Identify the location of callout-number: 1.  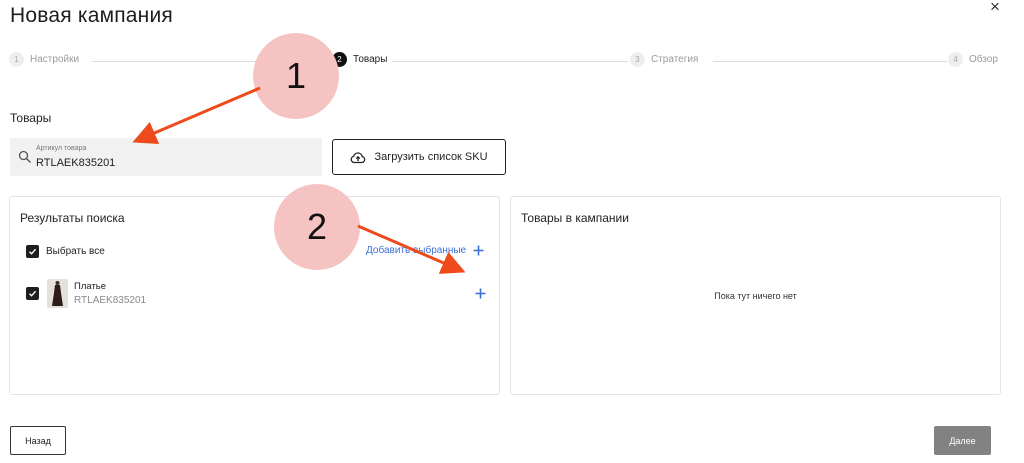
(296, 75).